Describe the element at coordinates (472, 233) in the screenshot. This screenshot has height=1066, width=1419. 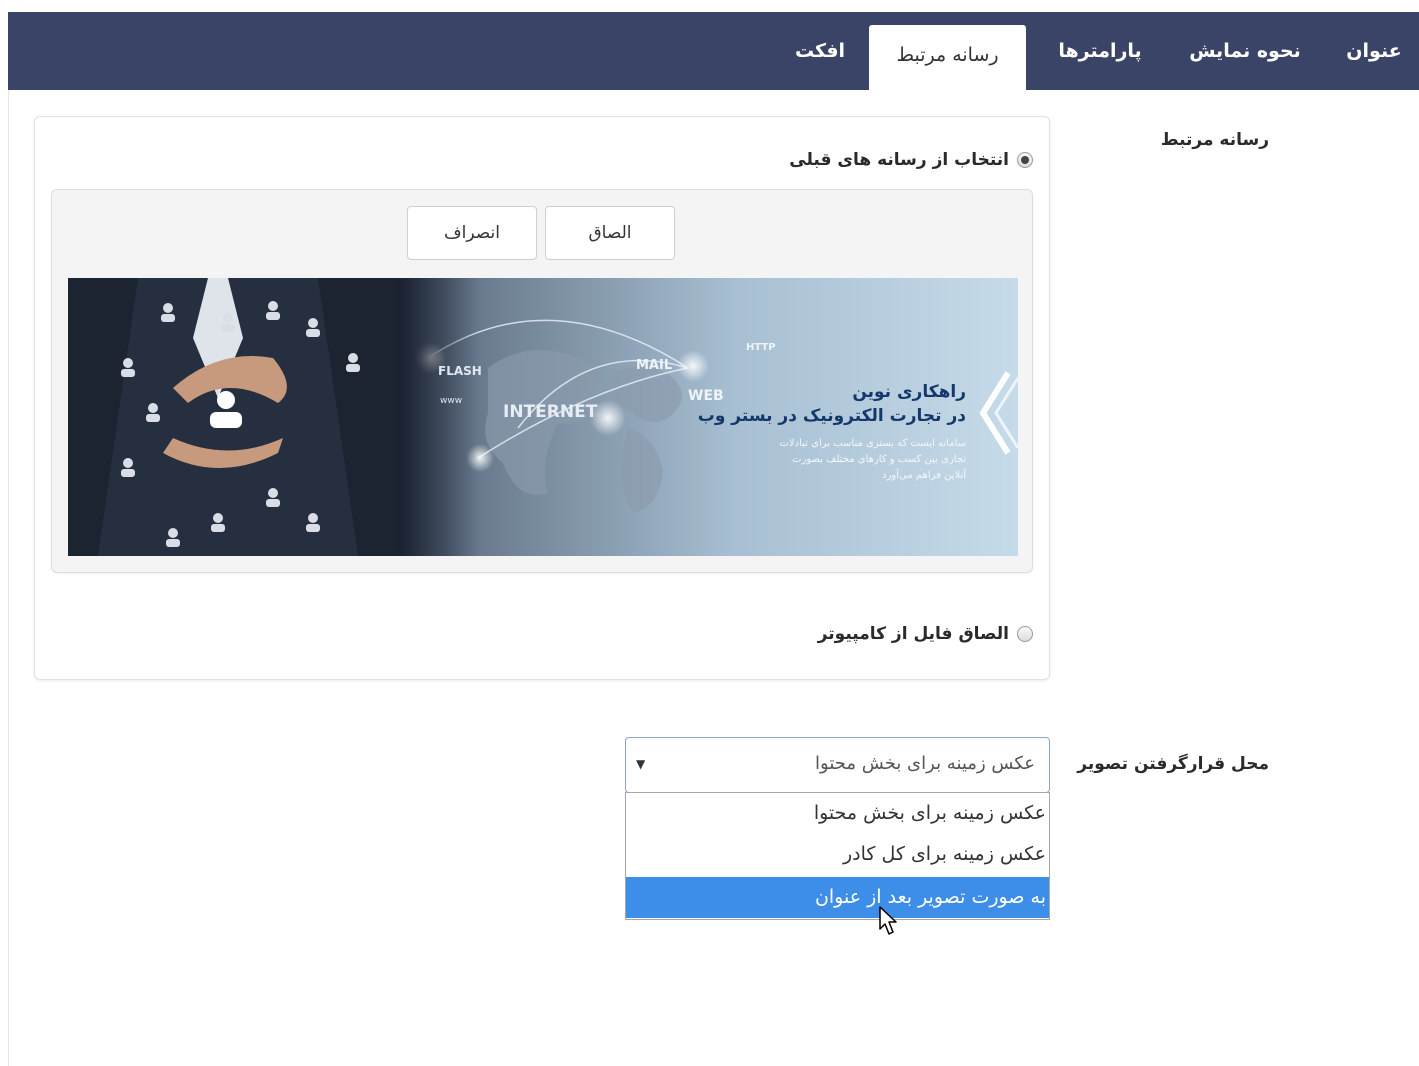
I see `cancel-button: انصراف` at that location.